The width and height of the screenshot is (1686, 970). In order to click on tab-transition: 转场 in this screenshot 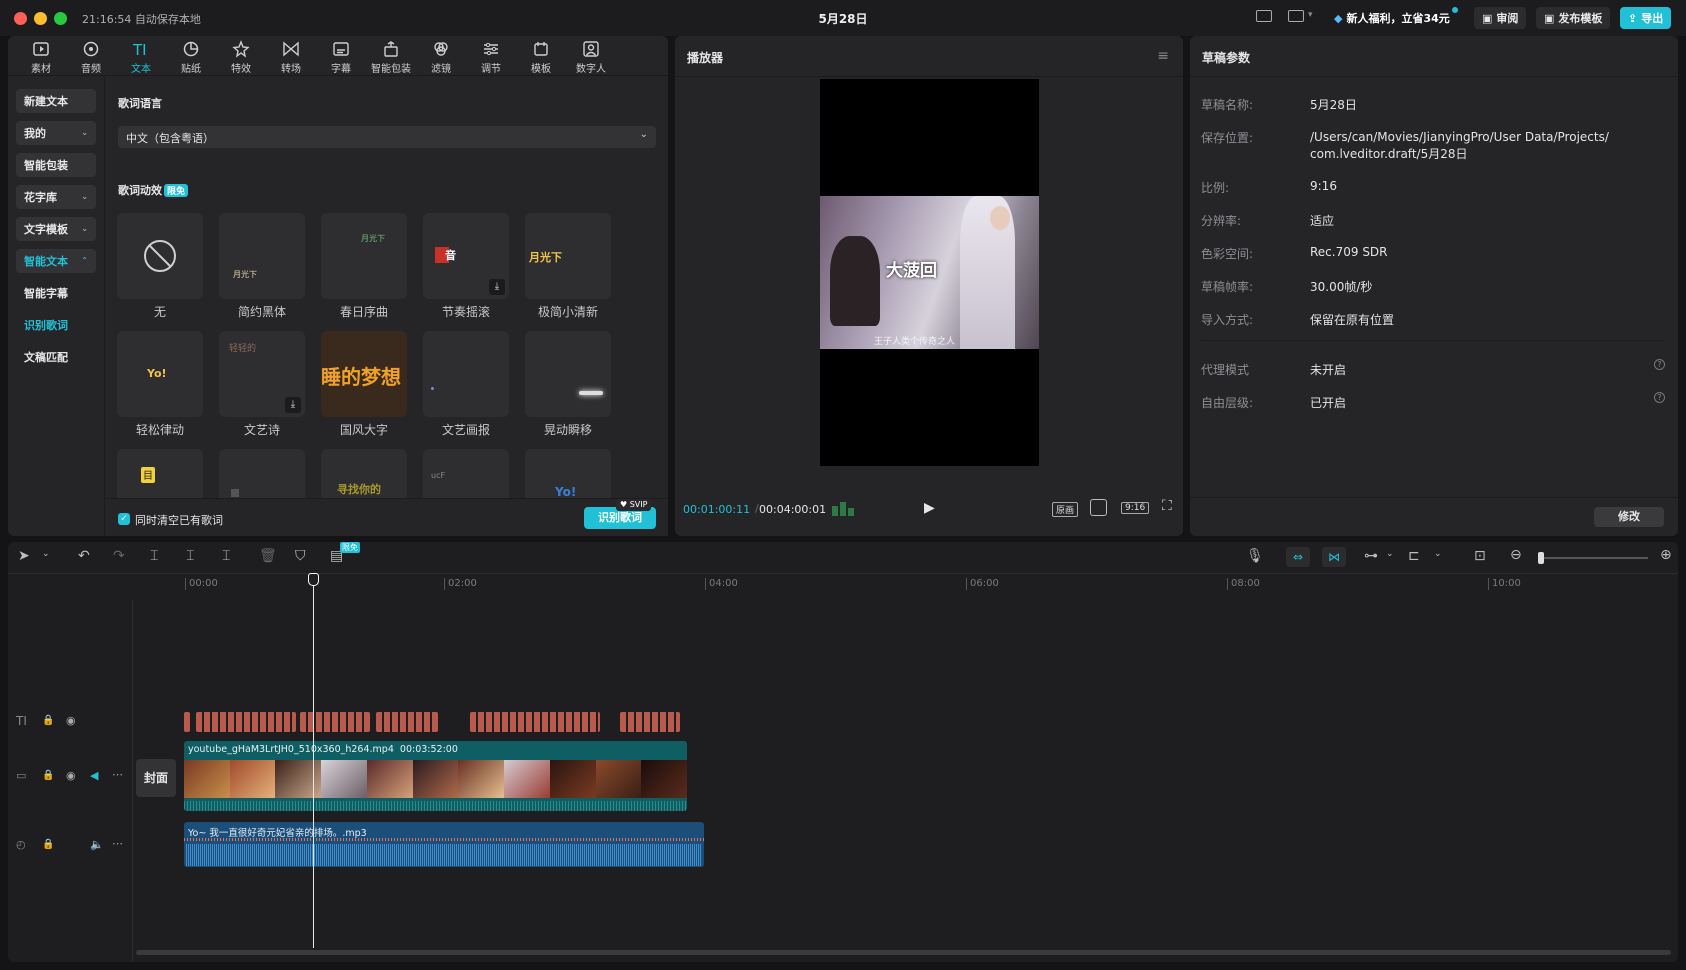, I will do `click(291, 60)`.